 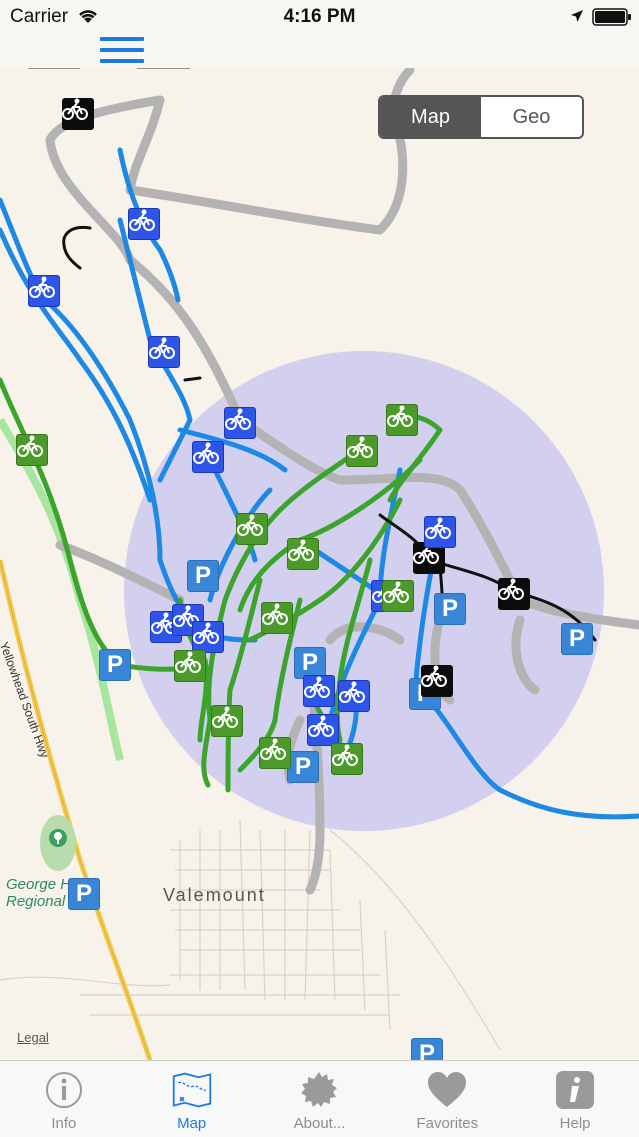 I want to click on tab-info: Info, so click(x=64, y=1099).